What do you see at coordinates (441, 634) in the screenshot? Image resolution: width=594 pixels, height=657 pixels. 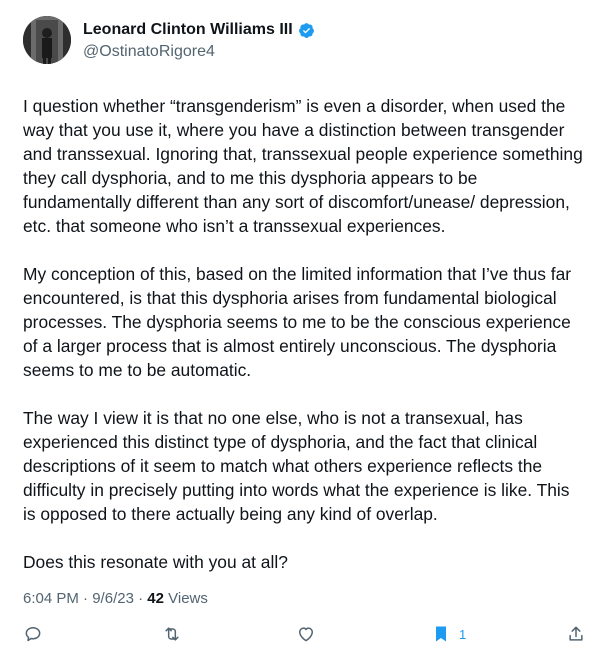 I see `bookmark-icon` at bounding box center [441, 634].